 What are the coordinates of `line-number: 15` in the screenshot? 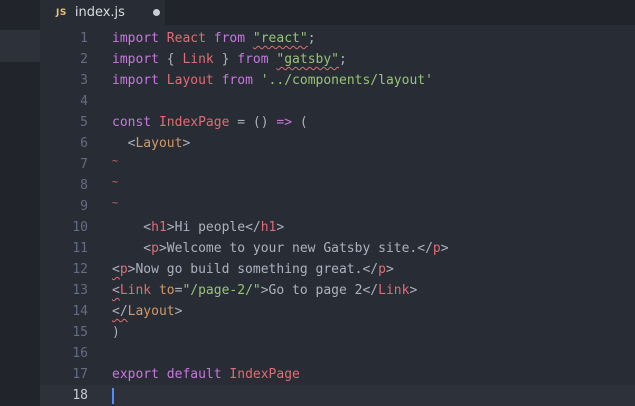 It's located at (80, 332).